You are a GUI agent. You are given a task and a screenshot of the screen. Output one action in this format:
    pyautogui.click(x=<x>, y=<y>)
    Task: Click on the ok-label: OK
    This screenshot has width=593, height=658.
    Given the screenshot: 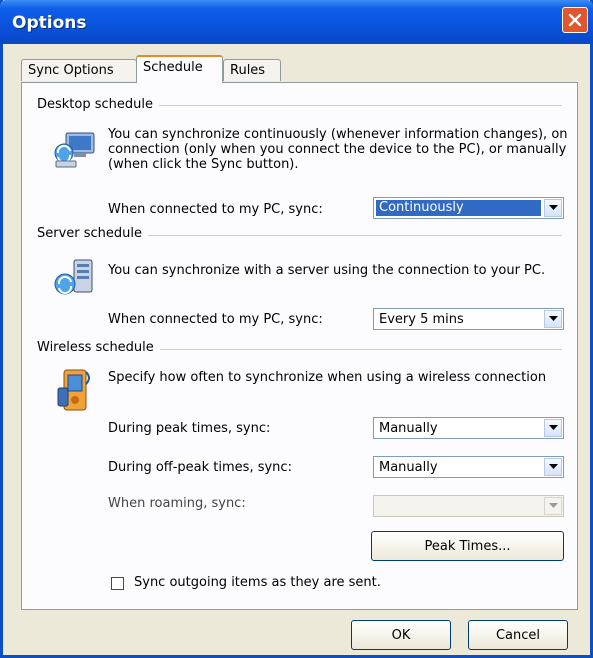 What is the action you would take?
    pyautogui.click(x=401, y=635)
    